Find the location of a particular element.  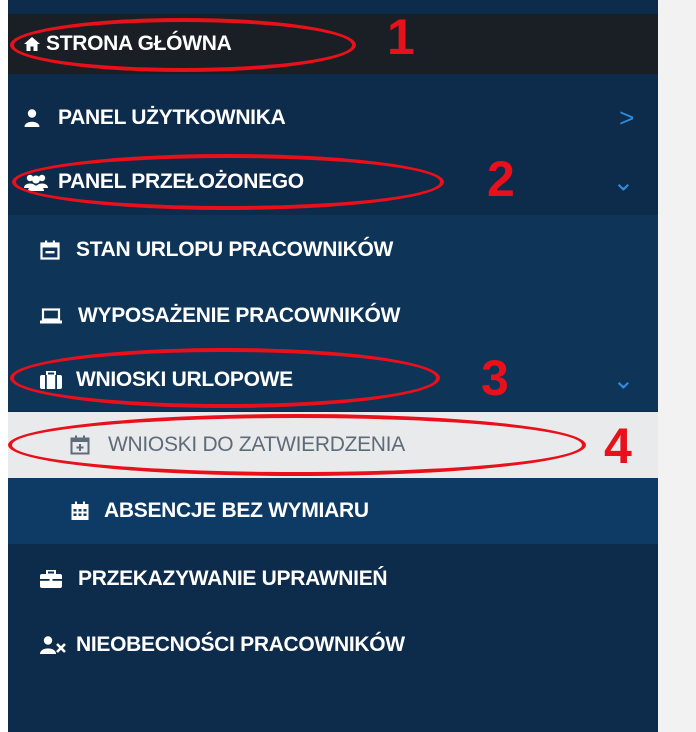

annotation-number-2: 2 is located at coordinates (501, 179).